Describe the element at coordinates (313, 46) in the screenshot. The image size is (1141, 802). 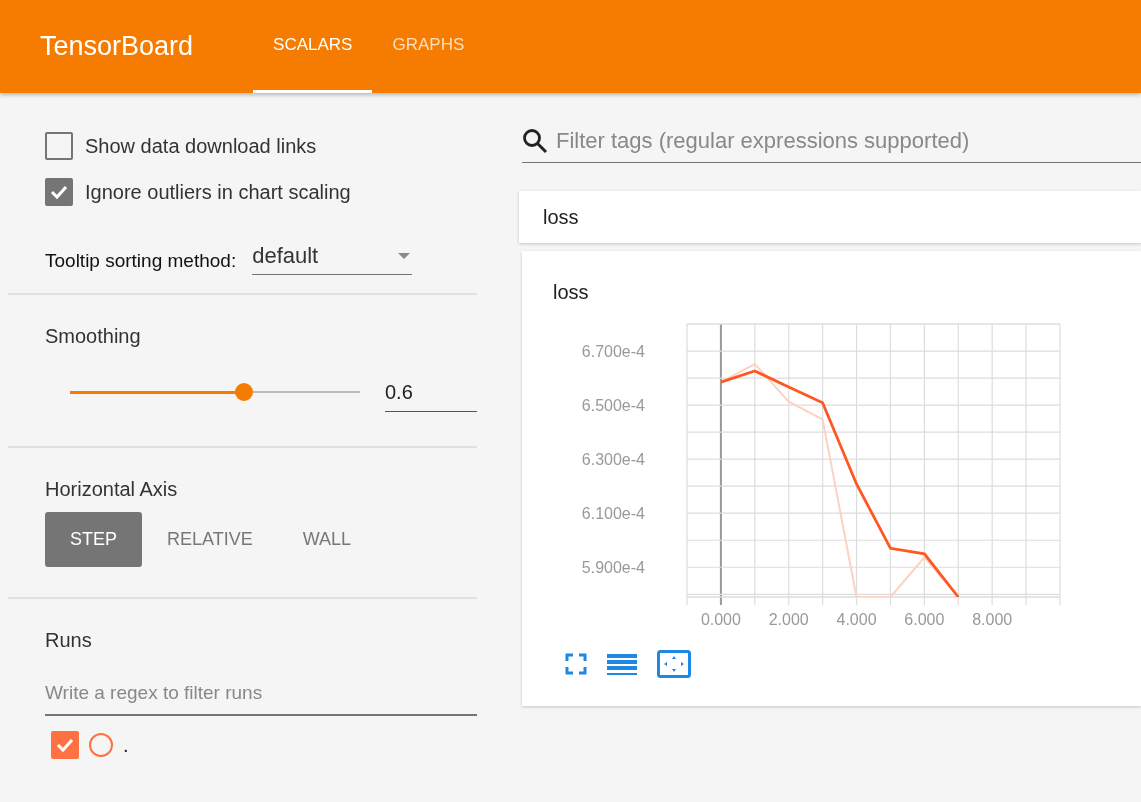
I see `nav-tab: SCALARS` at that location.